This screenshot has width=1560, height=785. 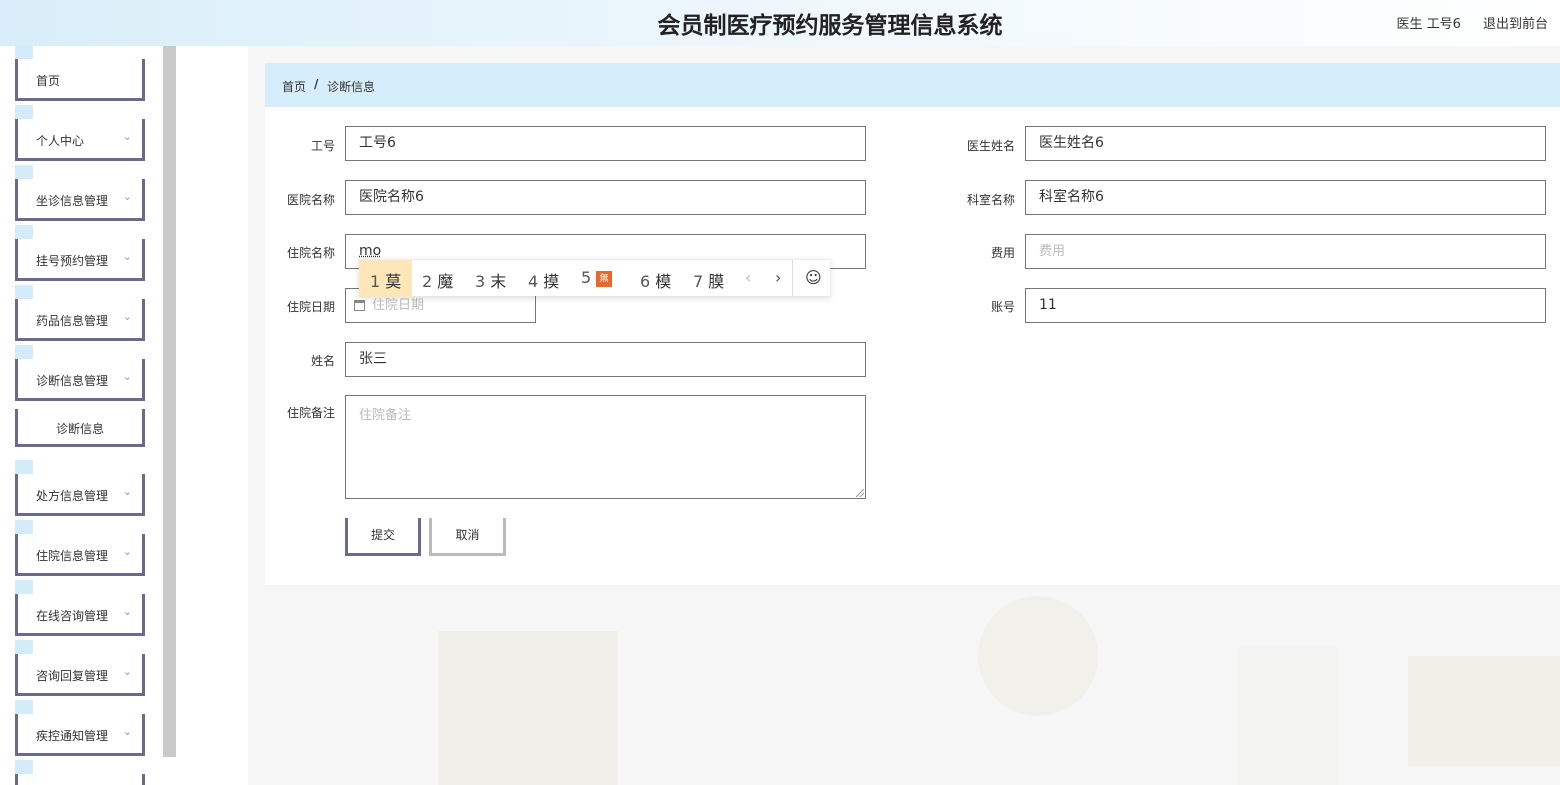 I want to click on ime-candidate: 4摸, so click(x=543, y=280).